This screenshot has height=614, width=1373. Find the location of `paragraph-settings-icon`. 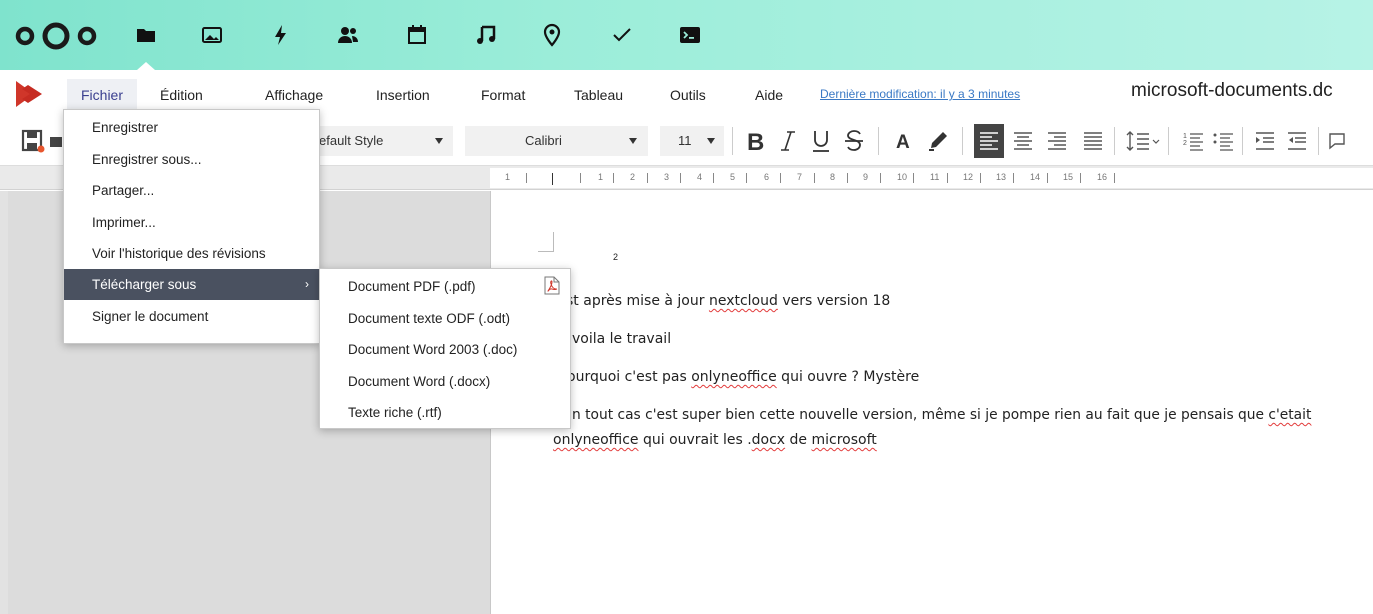

paragraph-settings-icon is located at coordinates (1337, 141).